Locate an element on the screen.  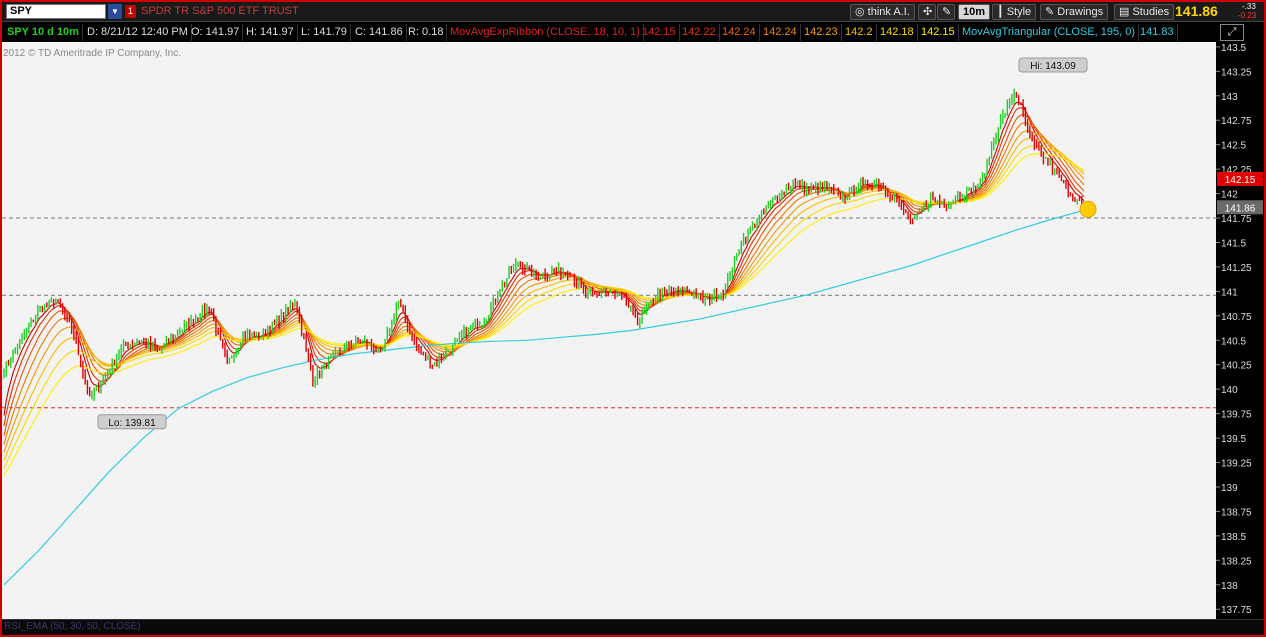
axis-tick-label: 143.25 is located at coordinates (1236, 72).